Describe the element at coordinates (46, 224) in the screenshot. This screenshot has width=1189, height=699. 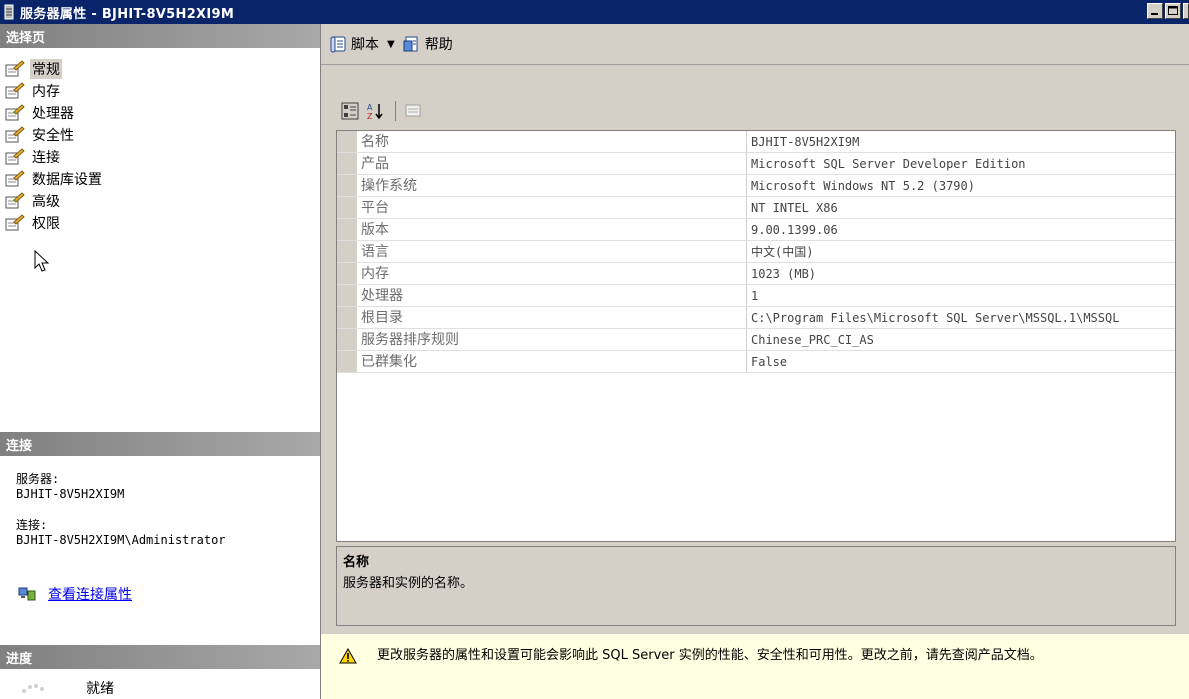
I see `page-item-label: 权限` at that location.